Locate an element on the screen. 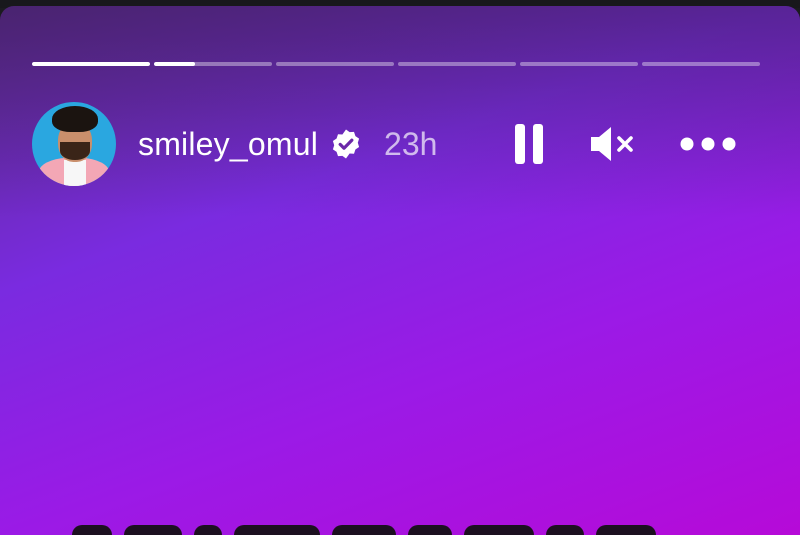  more-options-icon is located at coordinates (708, 144).